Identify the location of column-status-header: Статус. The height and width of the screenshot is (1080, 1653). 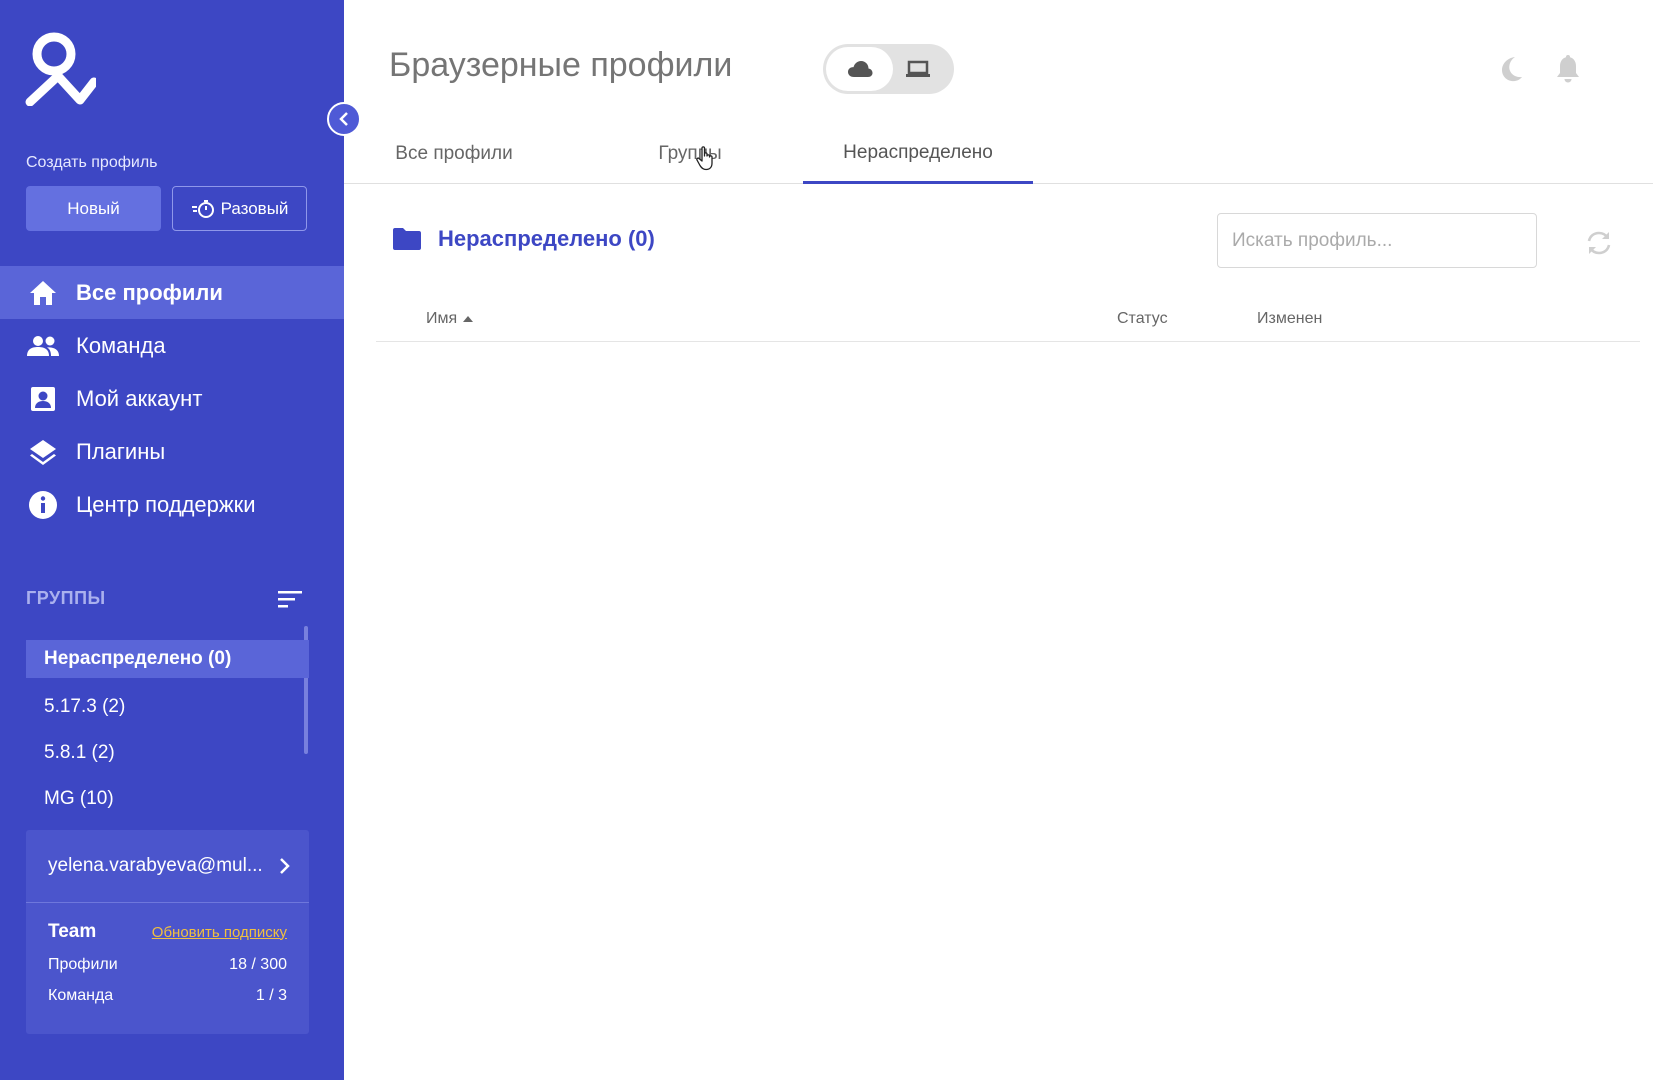
(1142, 319).